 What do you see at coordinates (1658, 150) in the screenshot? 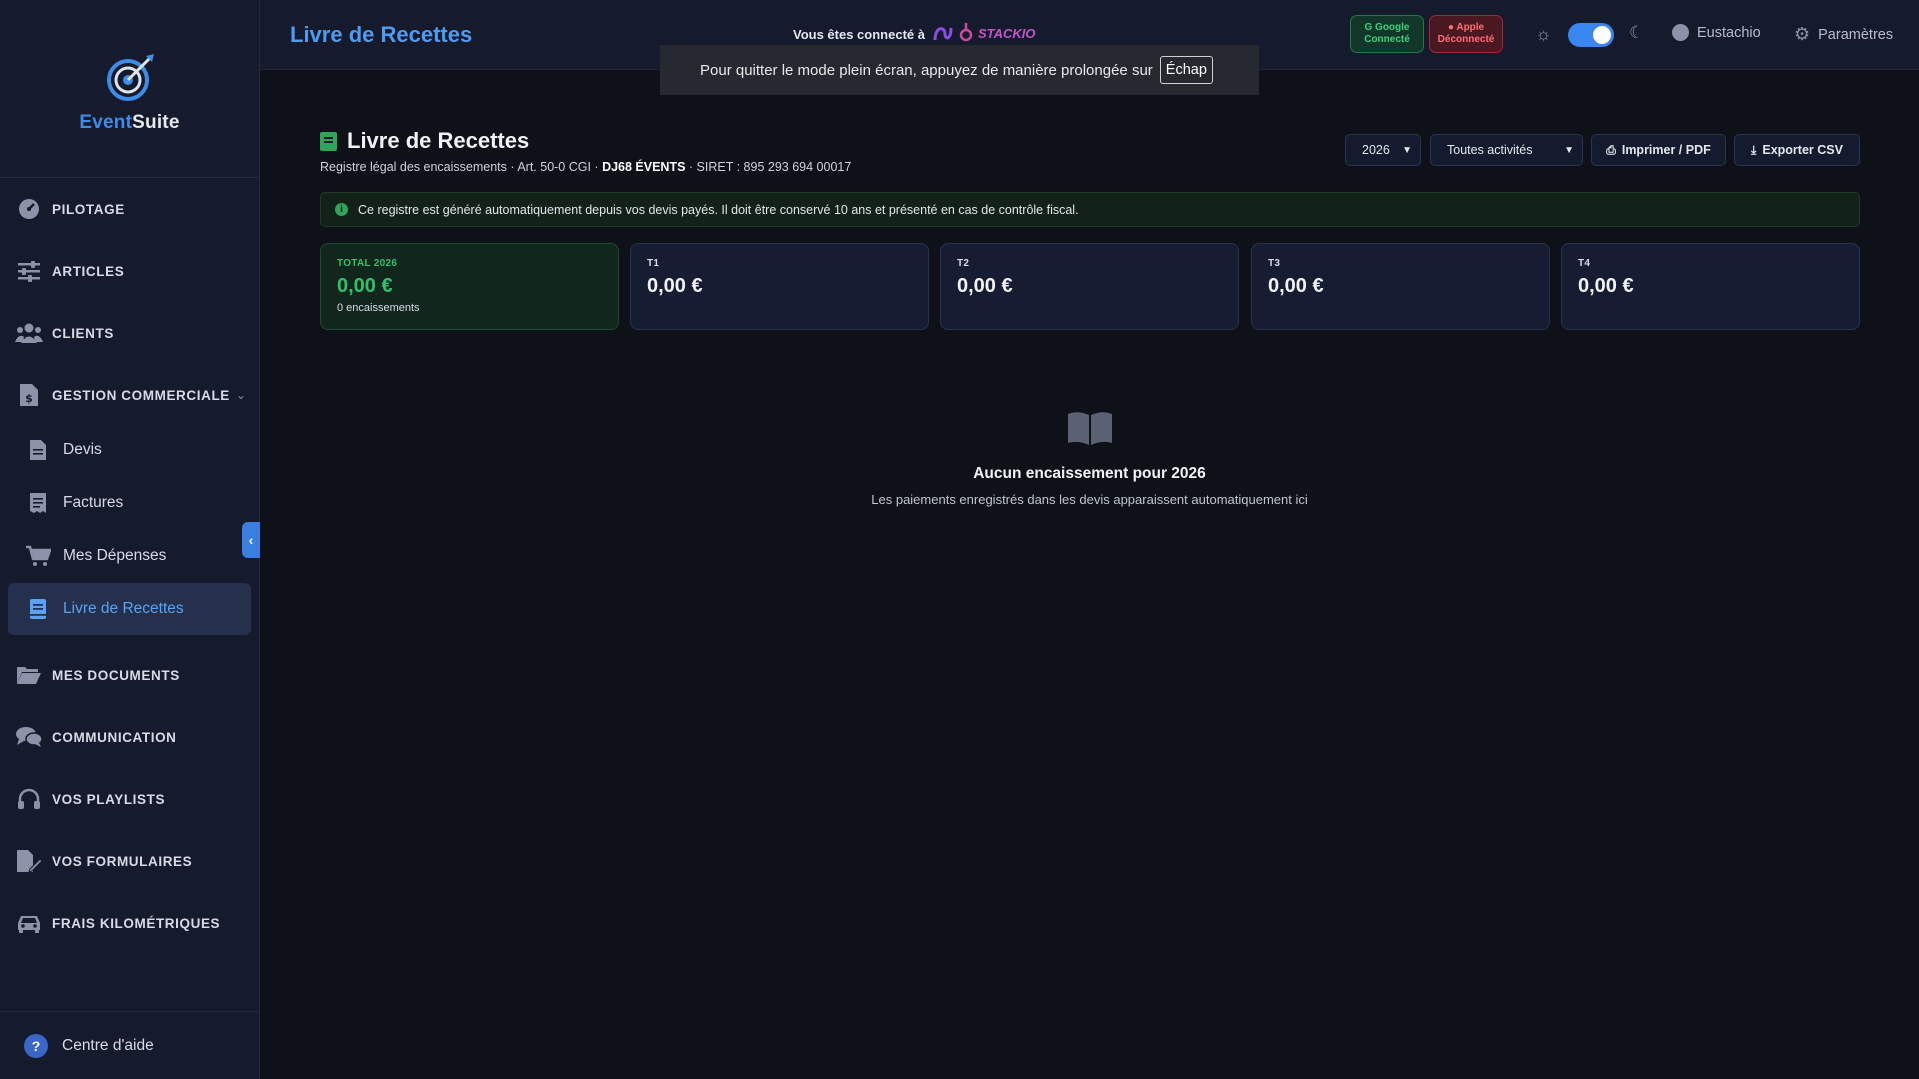
I see `print-pdf-button: ⎙ Imprimer / PDF` at bounding box center [1658, 150].